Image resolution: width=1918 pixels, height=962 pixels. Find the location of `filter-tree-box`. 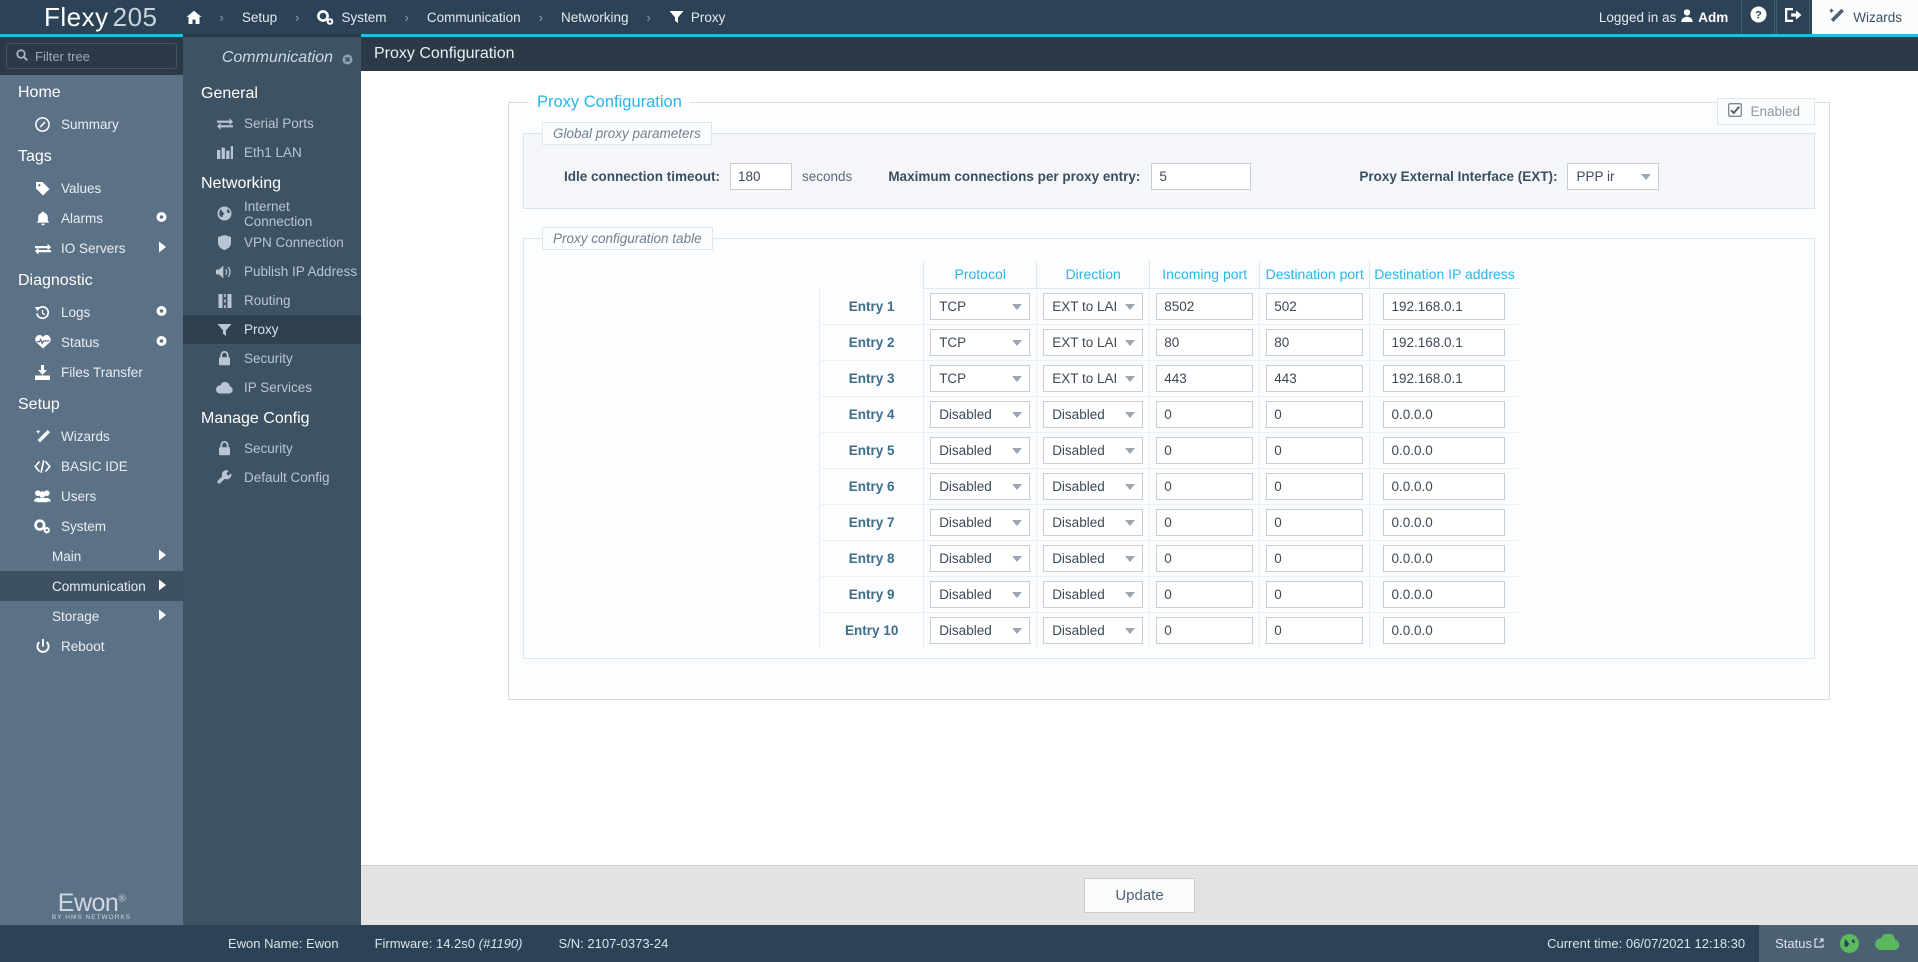

filter-tree-box is located at coordinates (91, 56).